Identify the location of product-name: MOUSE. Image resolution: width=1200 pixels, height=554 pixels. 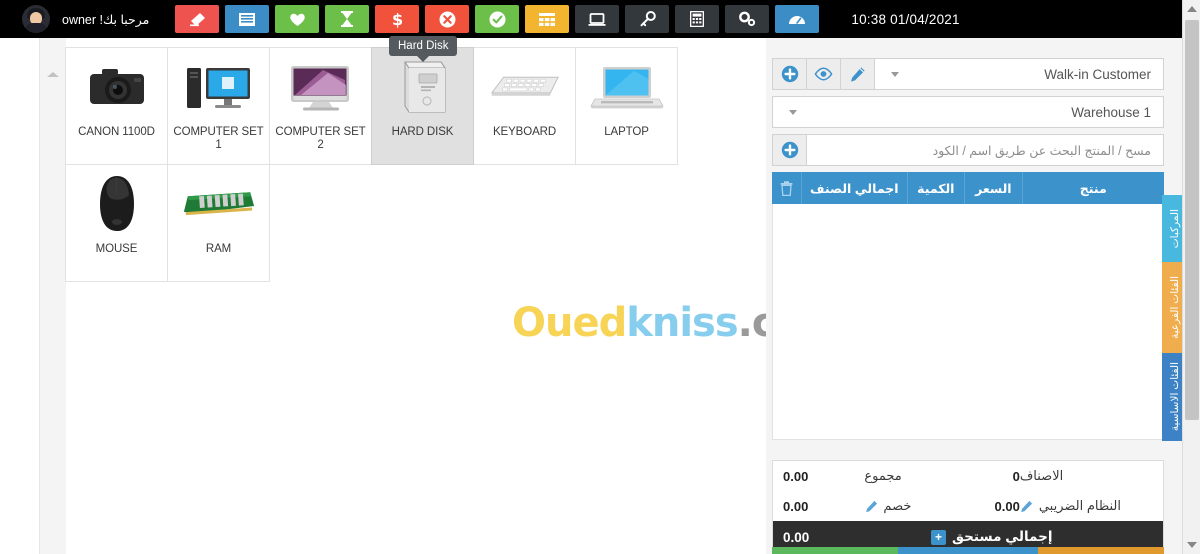
(116, 249).